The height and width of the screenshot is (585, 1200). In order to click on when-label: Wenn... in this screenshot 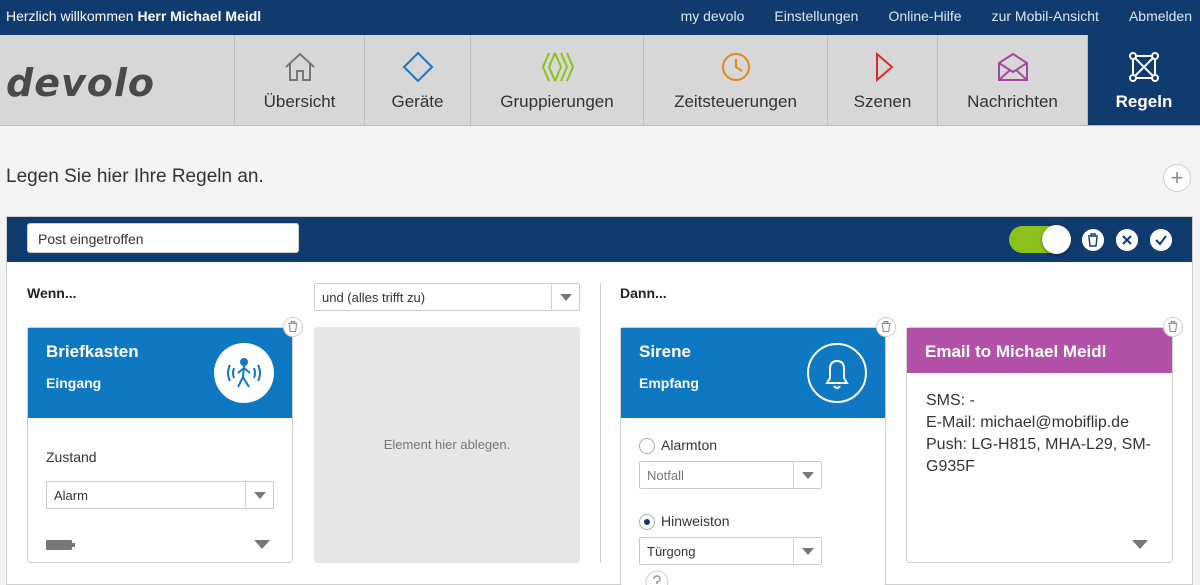, I will do `click(52, 293)`.